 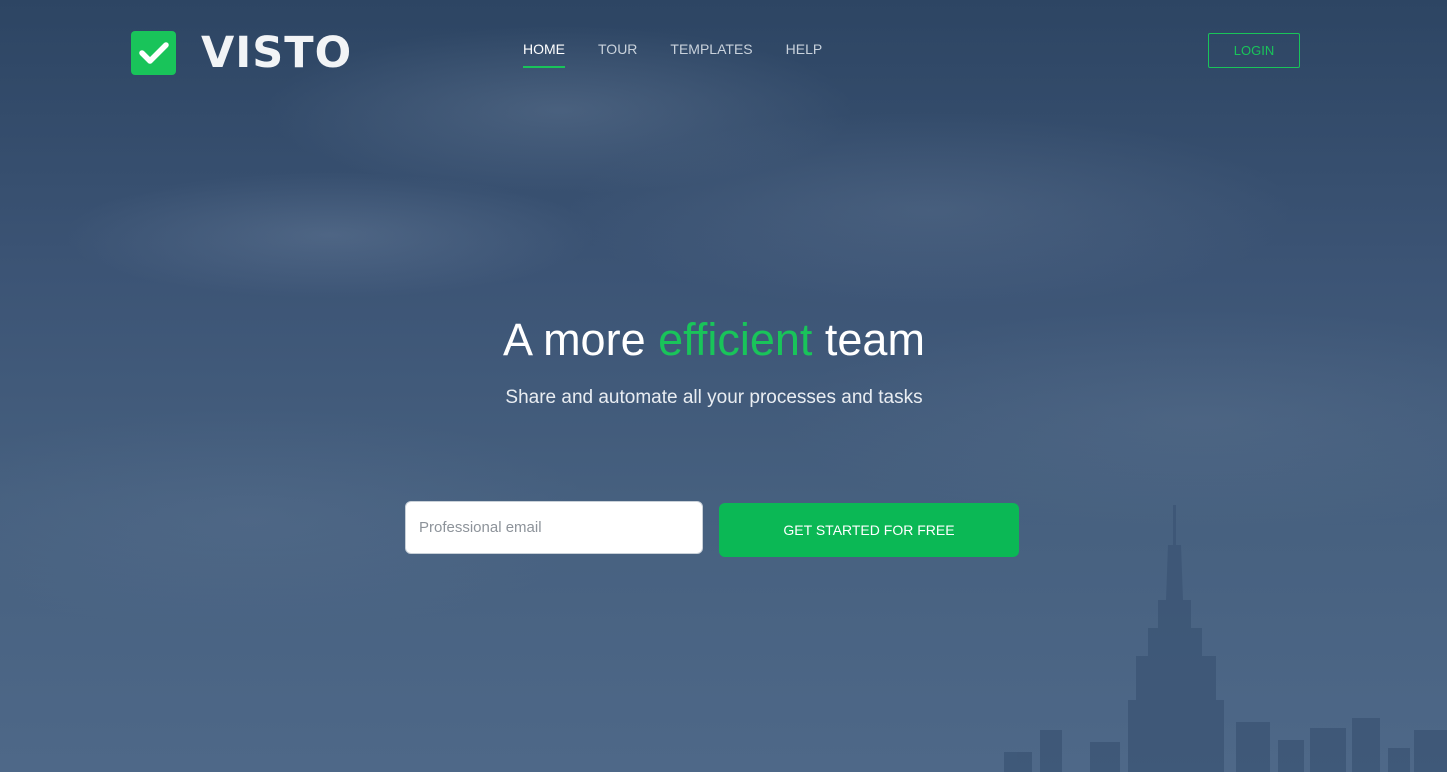 I want to click on main-nav: HOME TOUR TEMPLATES HELP, so click(x=689, y=54).